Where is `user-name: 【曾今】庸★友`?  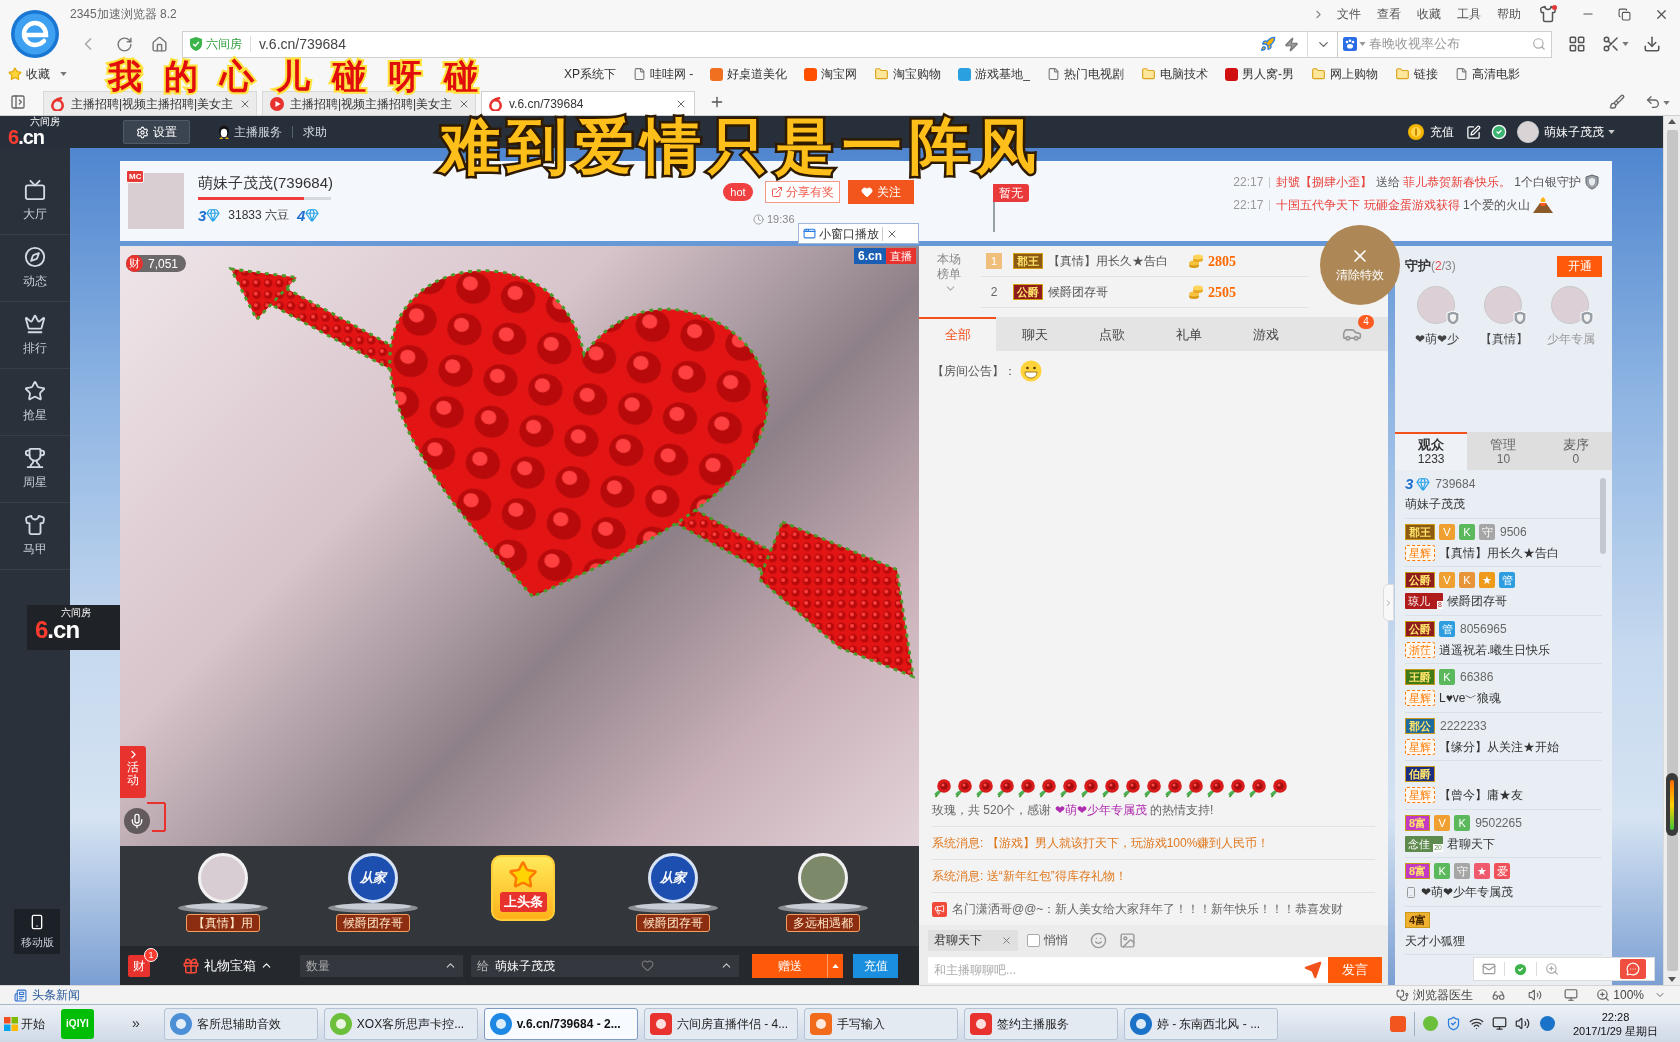 user-name: 【曾今】庸★友 is located at coordinates (1481, 795).